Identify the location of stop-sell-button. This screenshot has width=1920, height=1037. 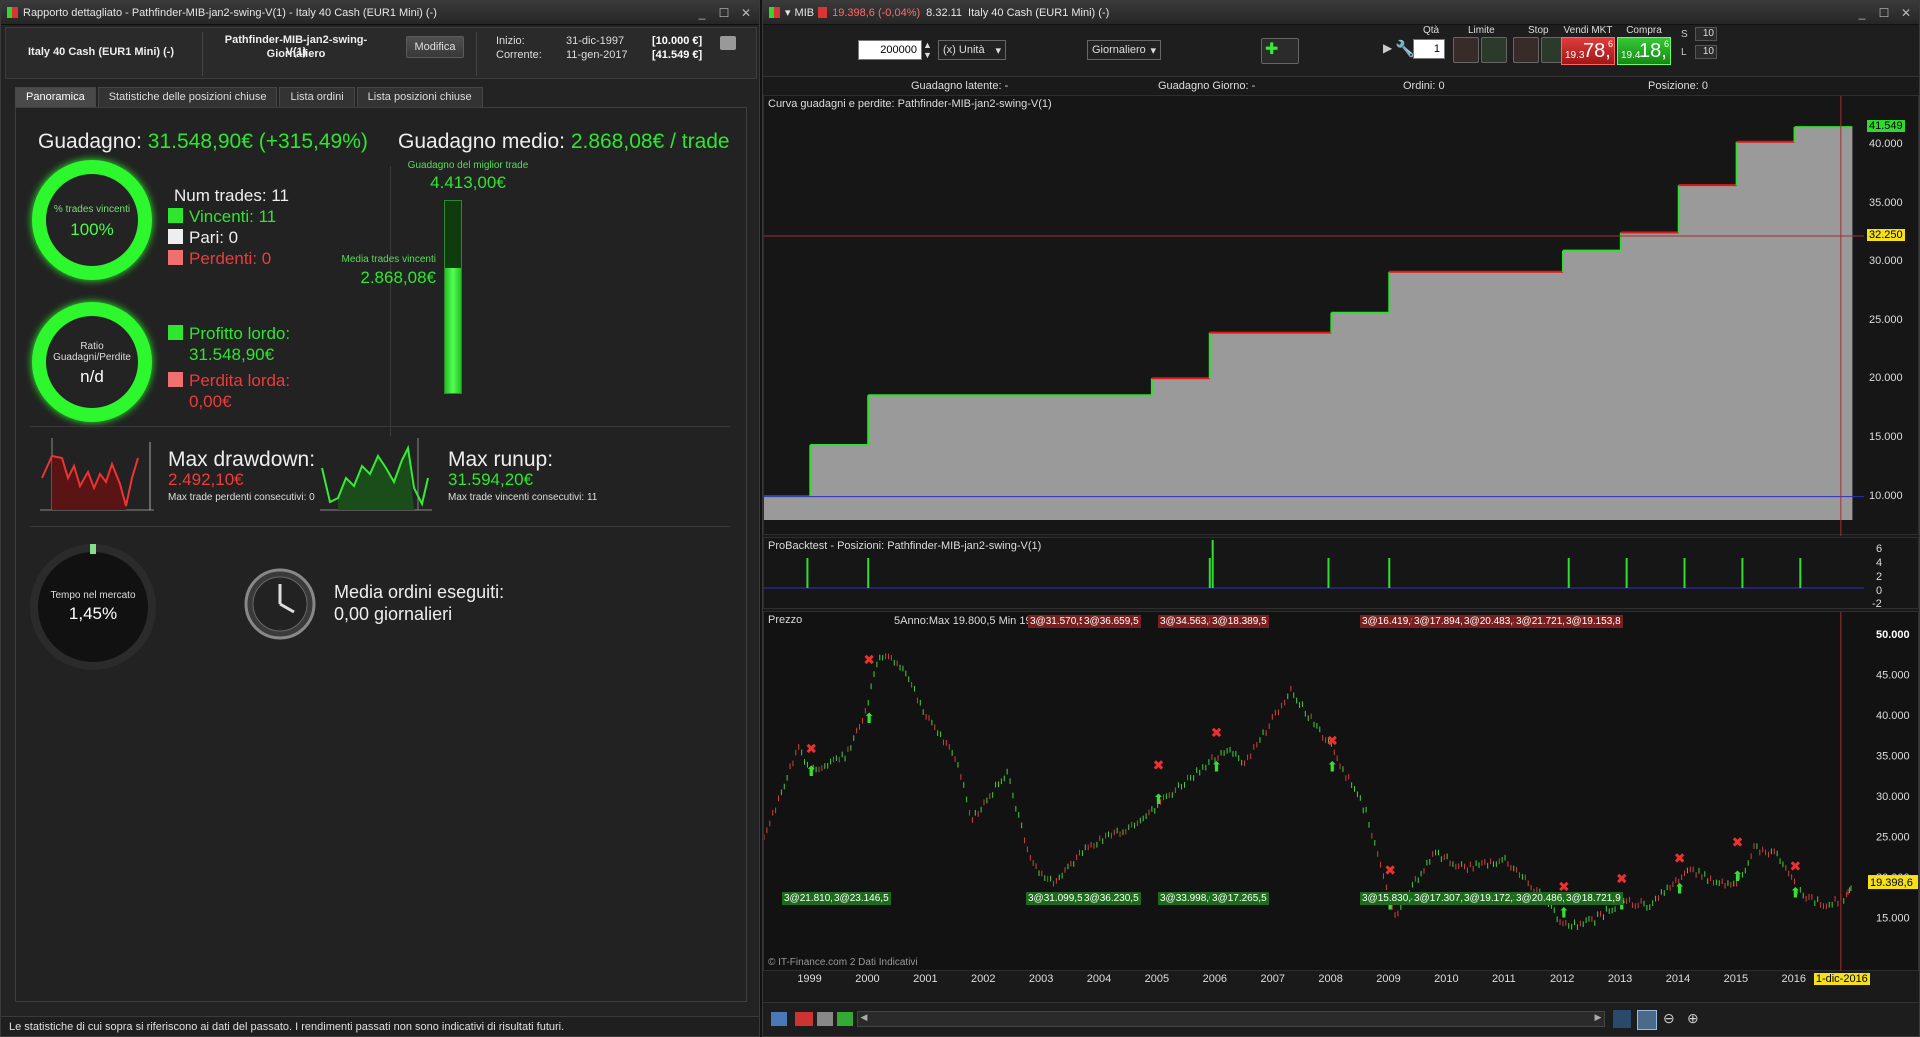
(1526, 50).